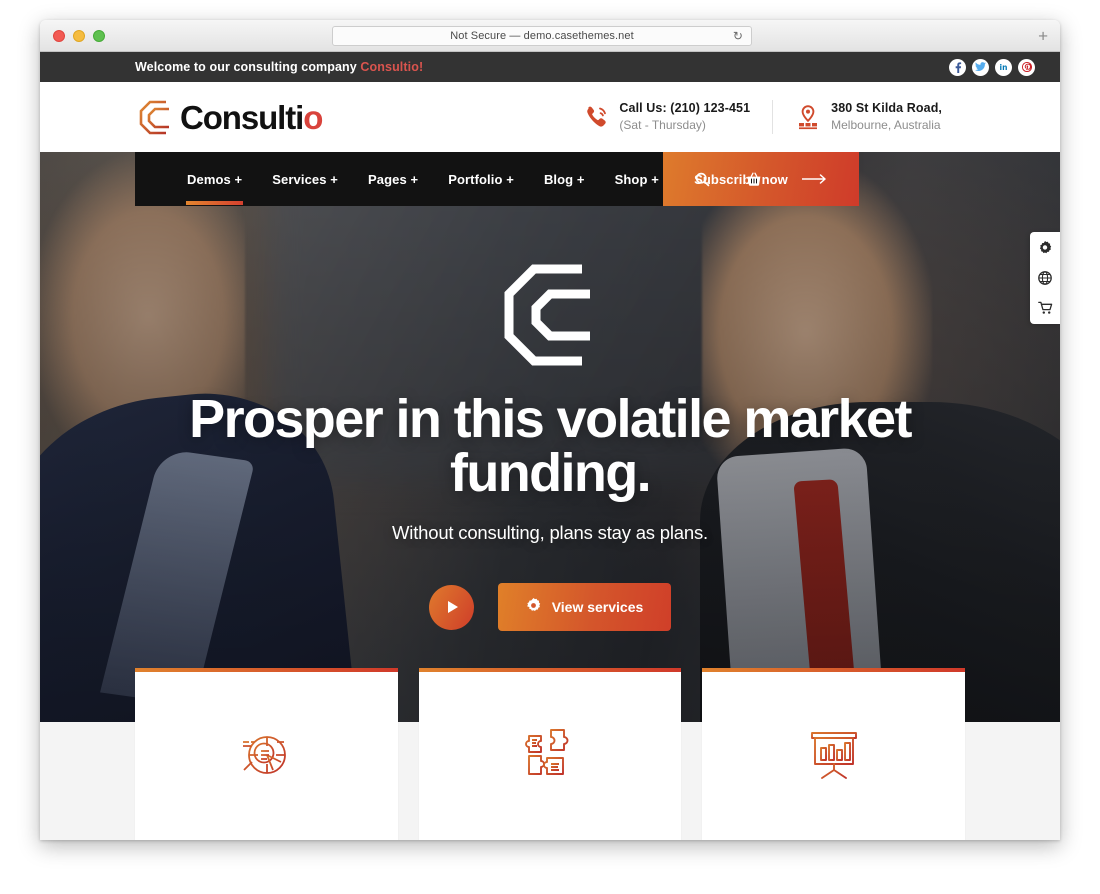  I want to click on play-icon, so click(452, 607).